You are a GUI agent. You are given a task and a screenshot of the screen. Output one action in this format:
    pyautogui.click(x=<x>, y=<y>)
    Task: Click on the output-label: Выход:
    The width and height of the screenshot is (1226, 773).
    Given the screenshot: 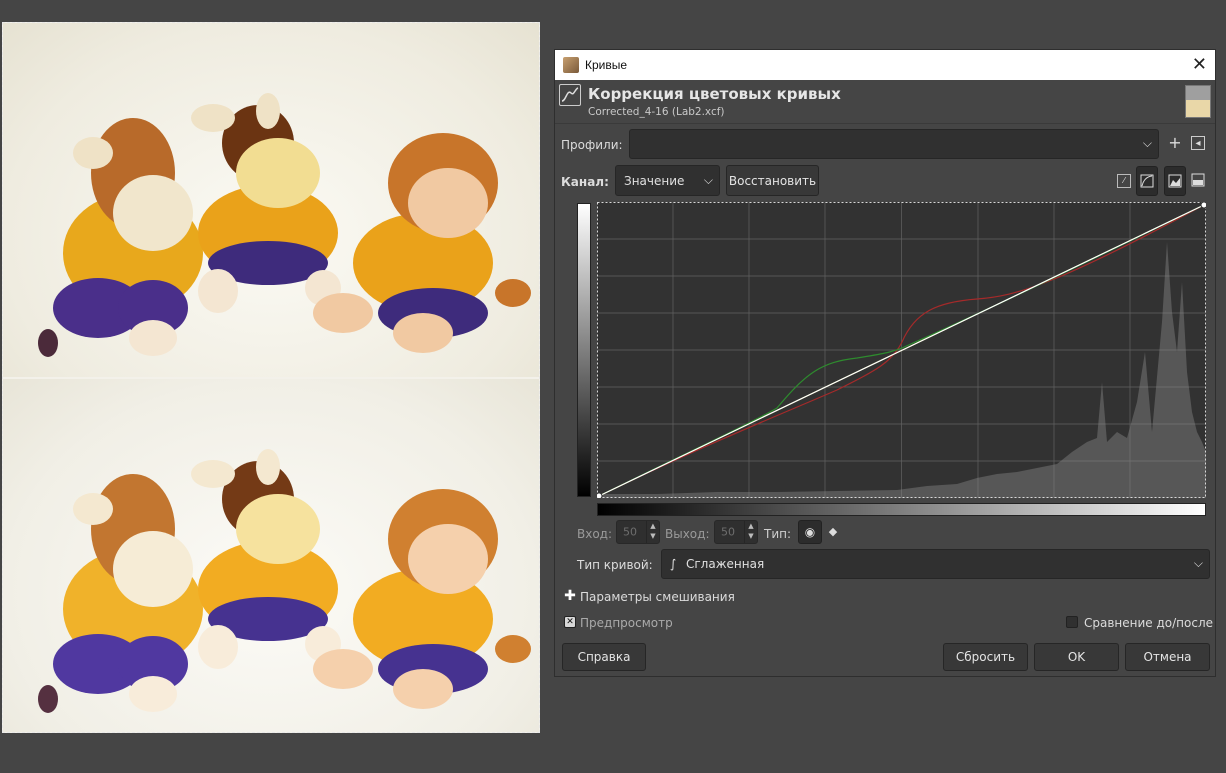 What is the action you would take?
    pyautogui.click(x=687, y=534)
    